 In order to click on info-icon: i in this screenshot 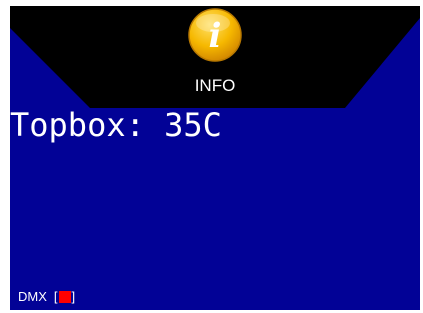, I will do `click(215, 35)`.